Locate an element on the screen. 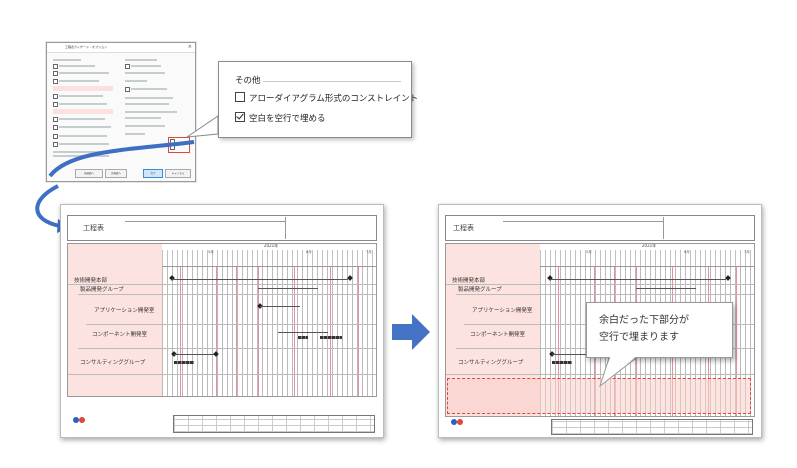 This screenshot has height=468, width=797. bubble-tail-cover is located at coordinates (621, 367).